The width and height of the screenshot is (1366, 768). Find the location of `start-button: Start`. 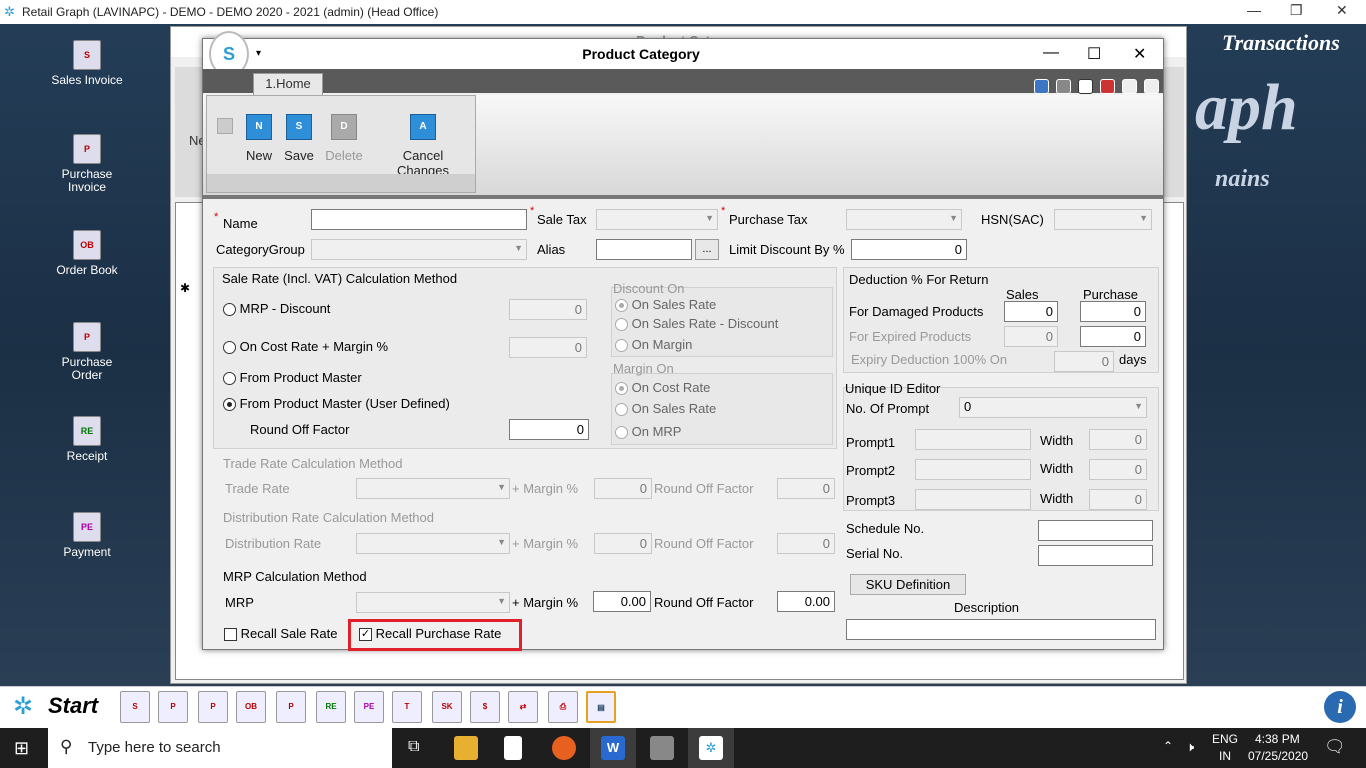

start-button: Start is located at coordinates (73, 706).